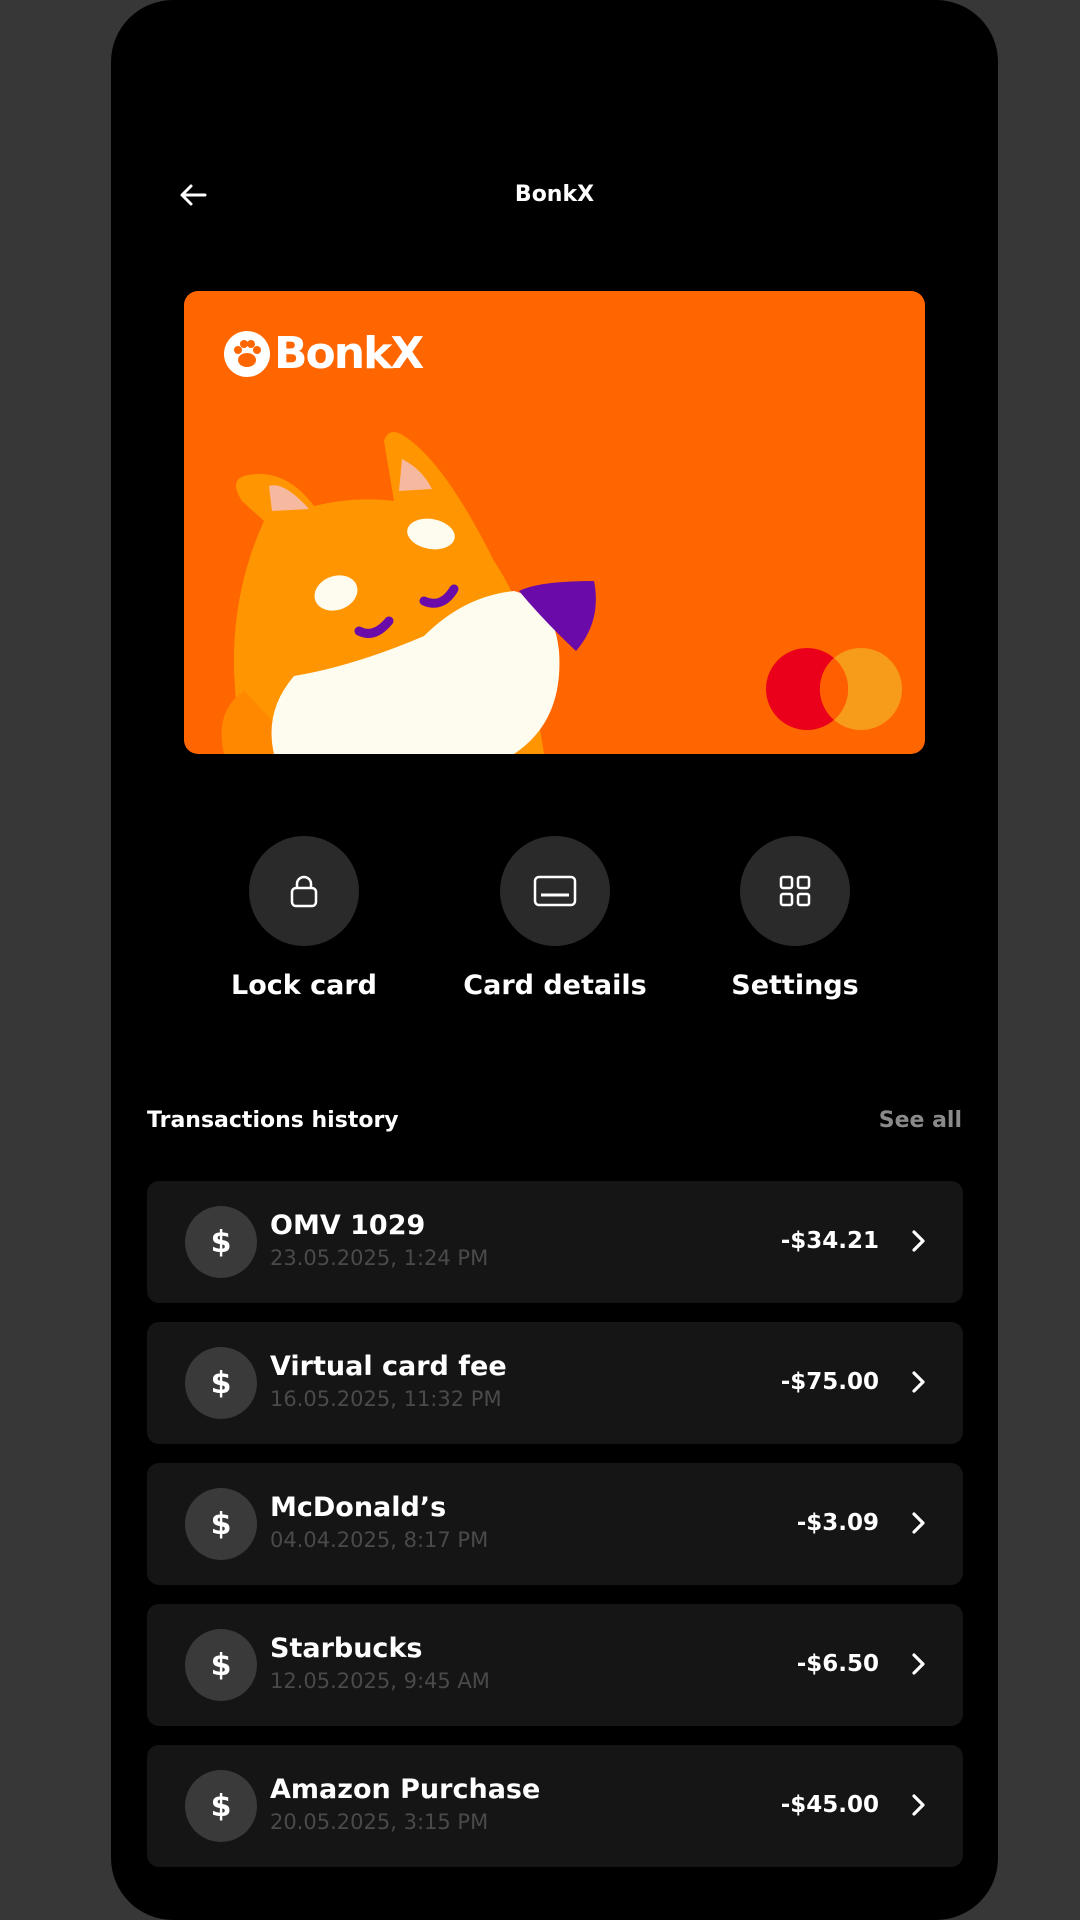  I want to click on transaction-amount: -$45.00, so click(829, 1805).